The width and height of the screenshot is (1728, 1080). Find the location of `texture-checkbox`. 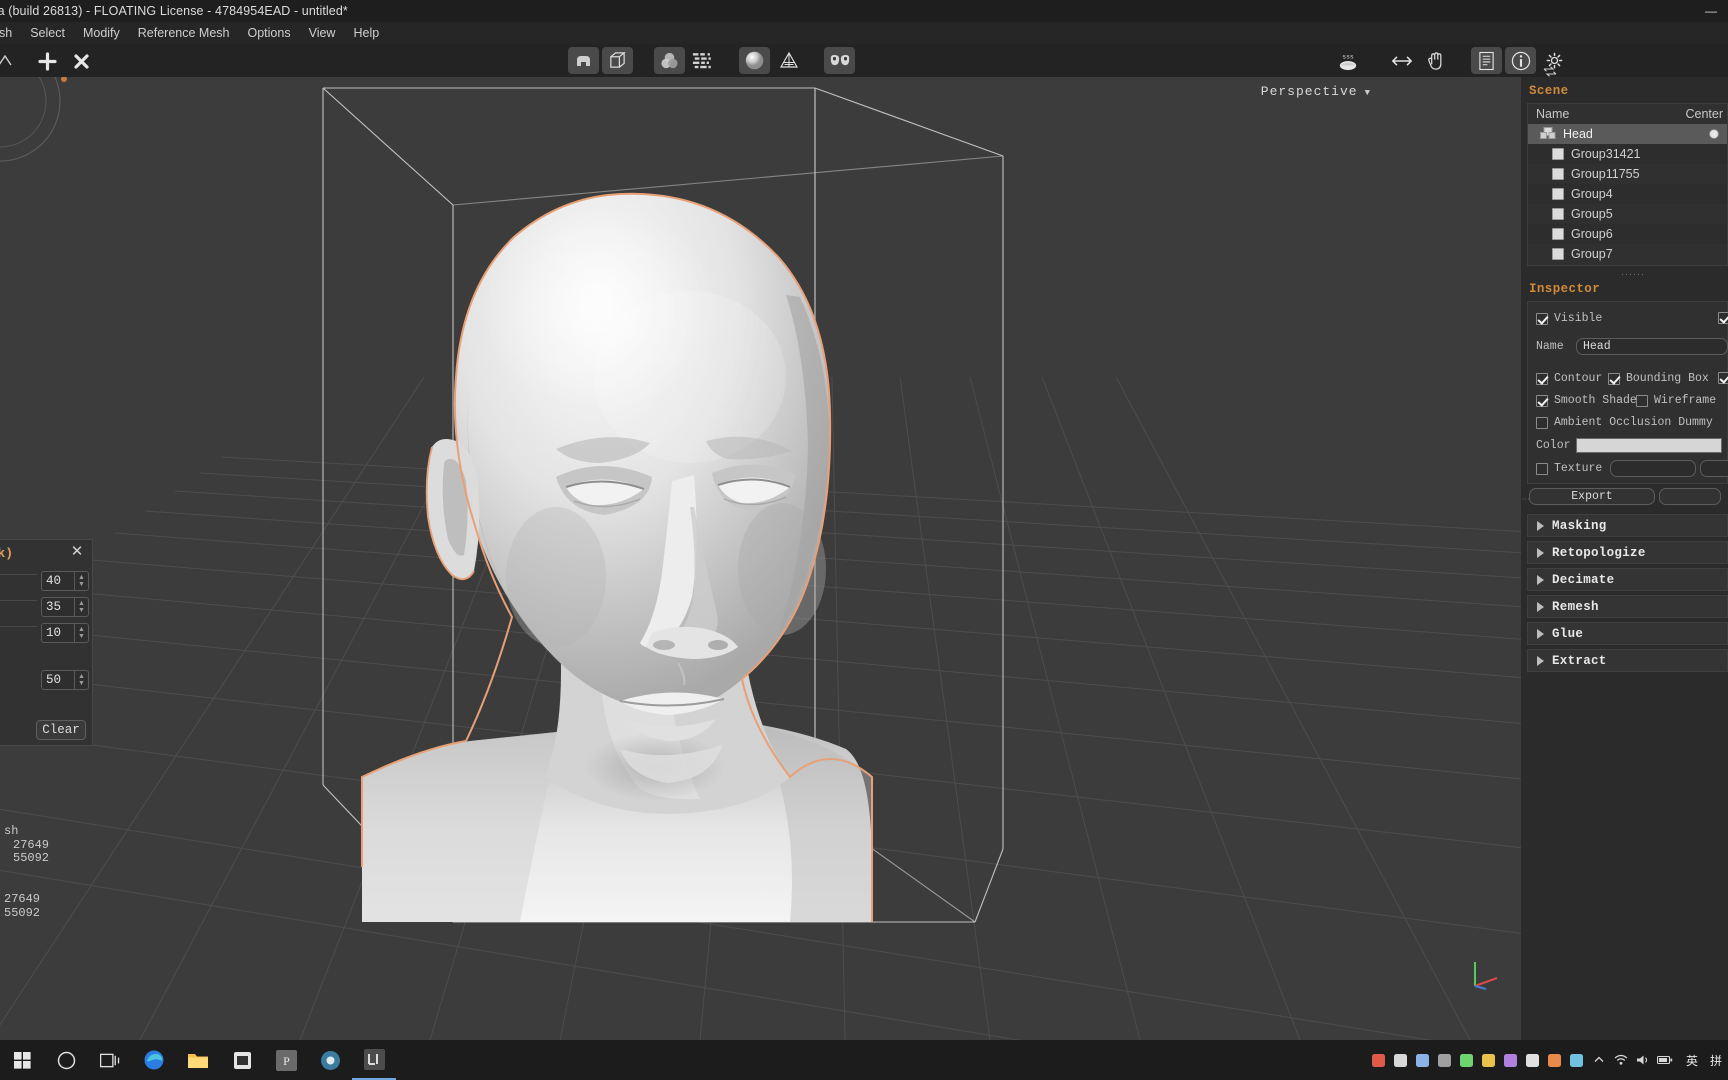

texture-checkbox is located at coordinates (1542, 468).